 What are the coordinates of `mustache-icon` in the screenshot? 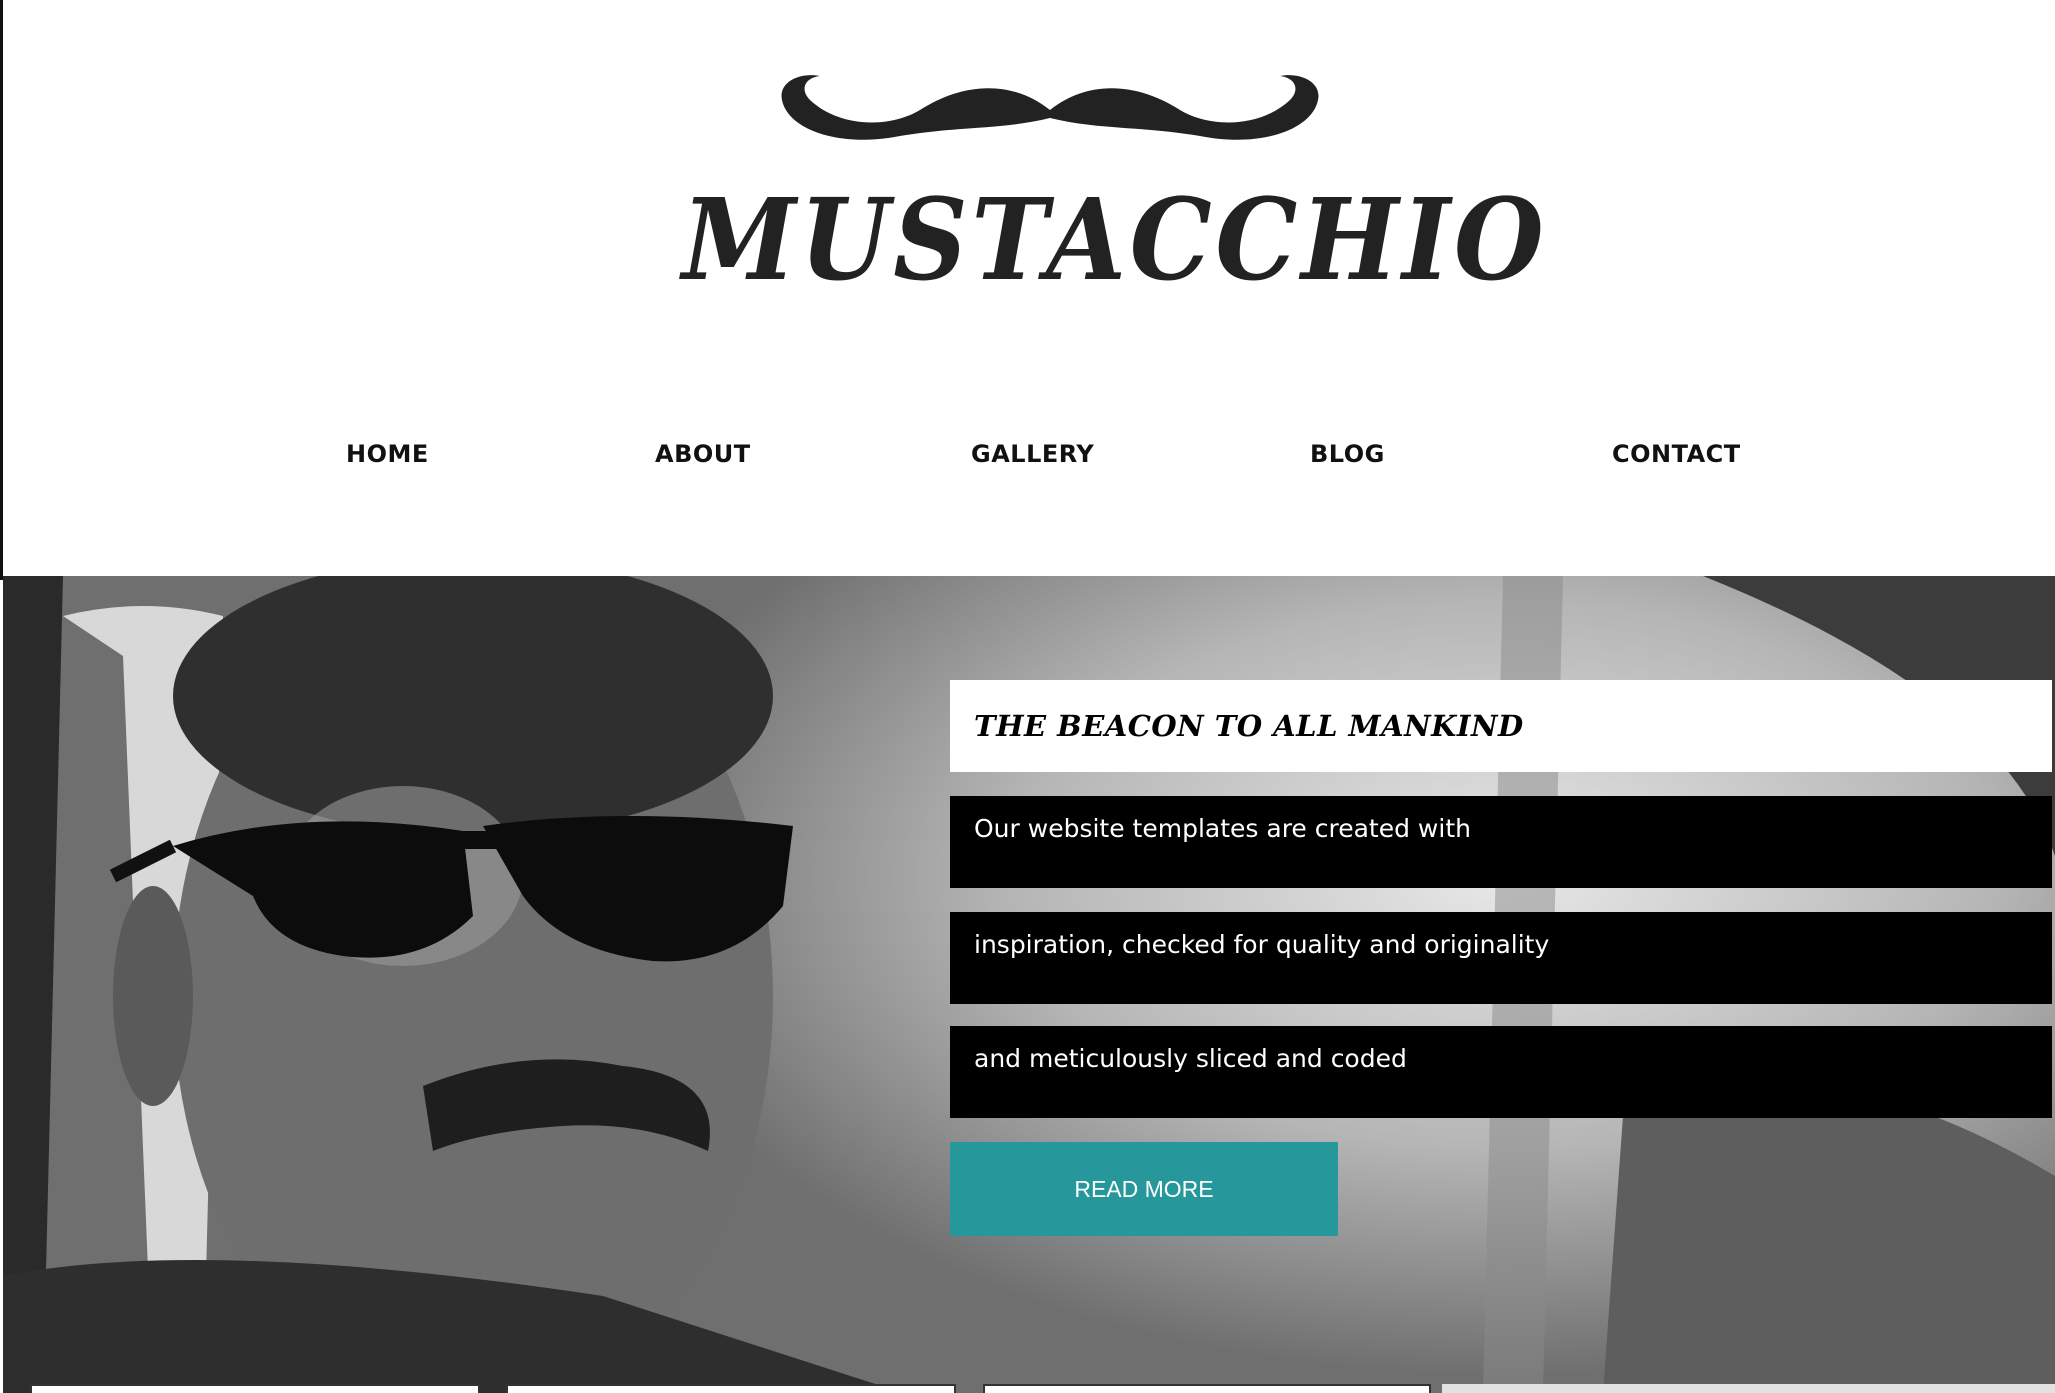 It's located at (1050, 107).